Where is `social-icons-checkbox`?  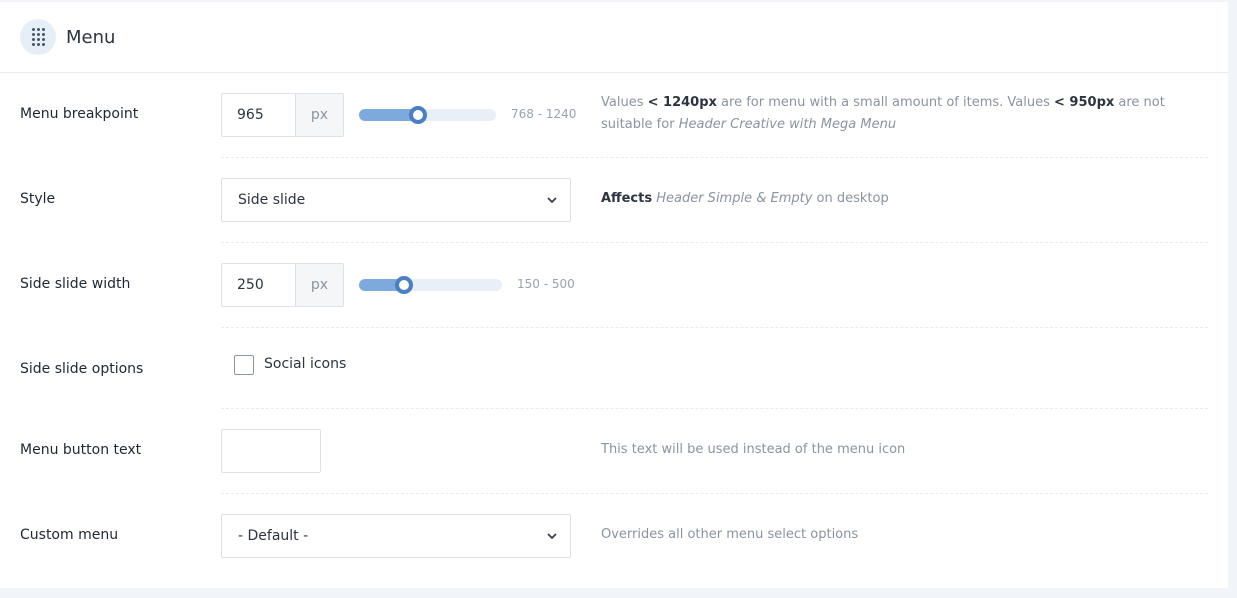
social-icons-checkbox is located at coordinates (244, 365).